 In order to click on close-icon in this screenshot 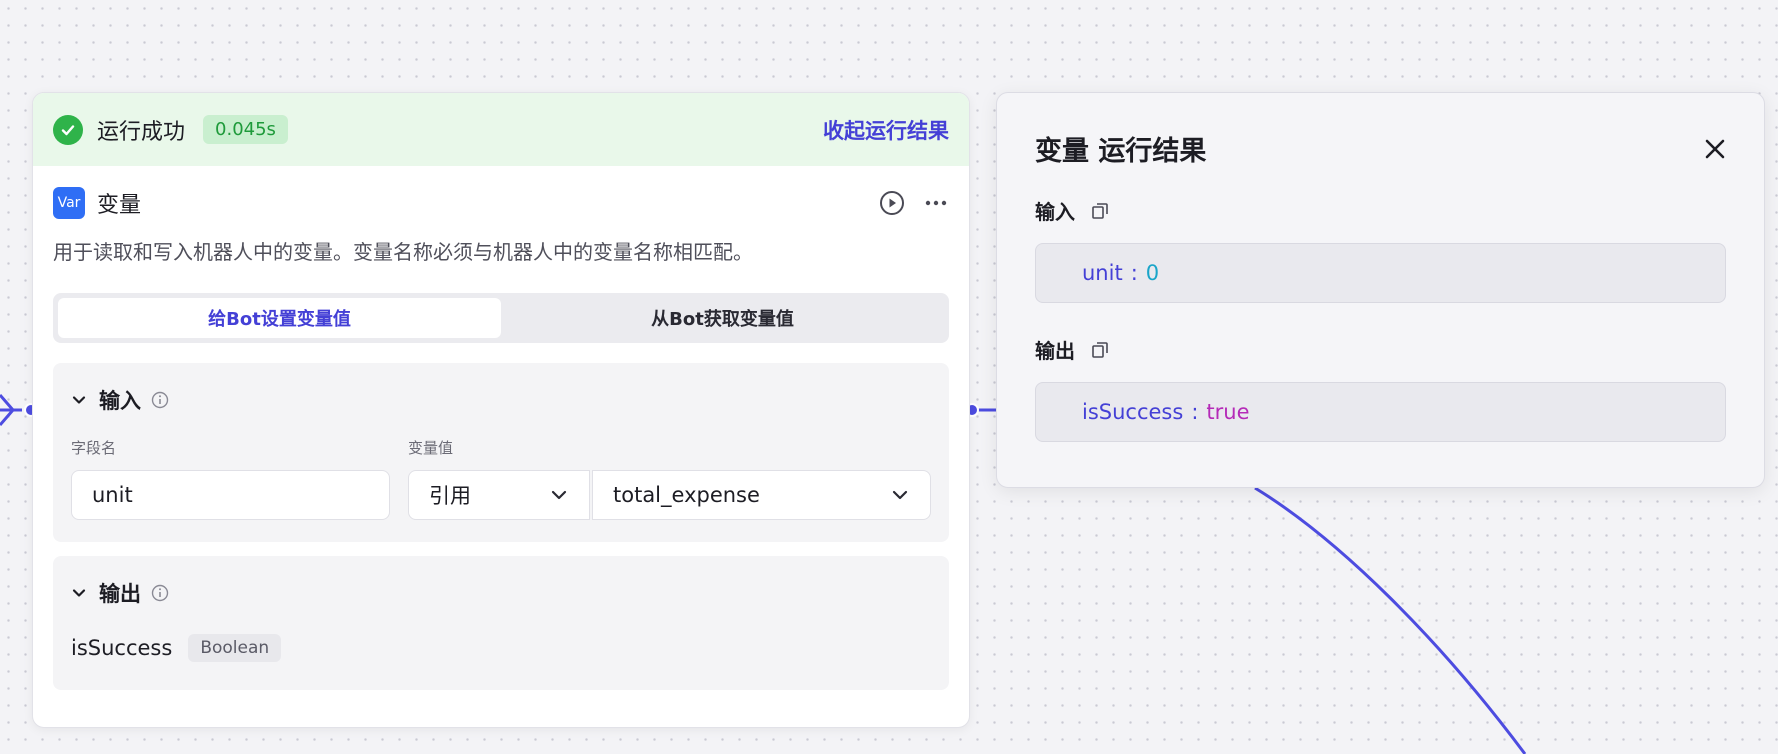, I will do `click(1715, 149)`.